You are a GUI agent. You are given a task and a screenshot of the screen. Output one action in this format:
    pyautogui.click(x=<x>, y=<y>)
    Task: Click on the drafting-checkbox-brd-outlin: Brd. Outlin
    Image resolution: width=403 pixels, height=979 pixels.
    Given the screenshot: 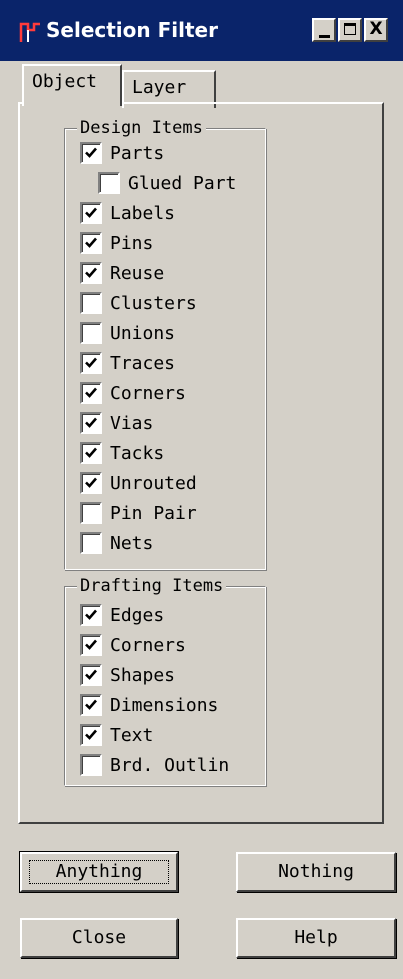 What is the action you would take?
    pyautogui.click(x=170, y=766)
    